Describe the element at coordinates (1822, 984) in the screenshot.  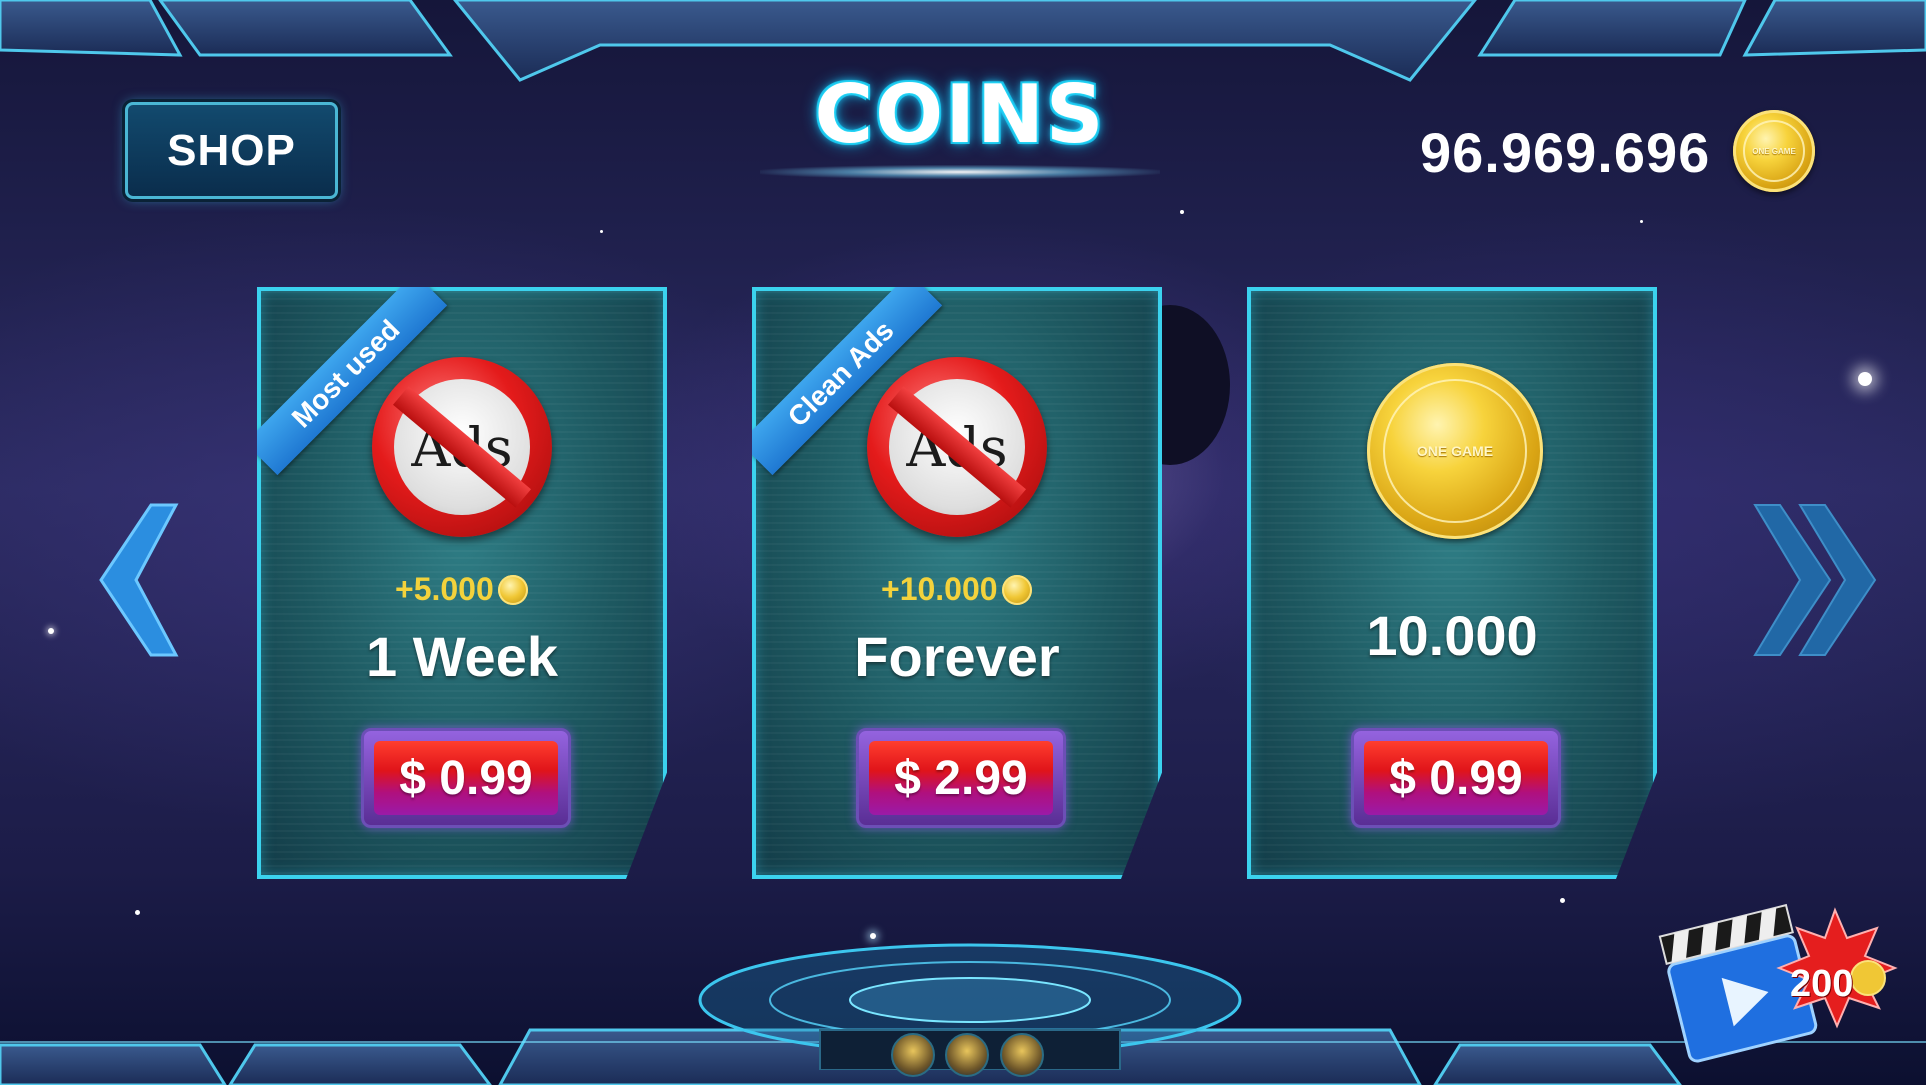
I see `video-reward-amount: 200` at that location.